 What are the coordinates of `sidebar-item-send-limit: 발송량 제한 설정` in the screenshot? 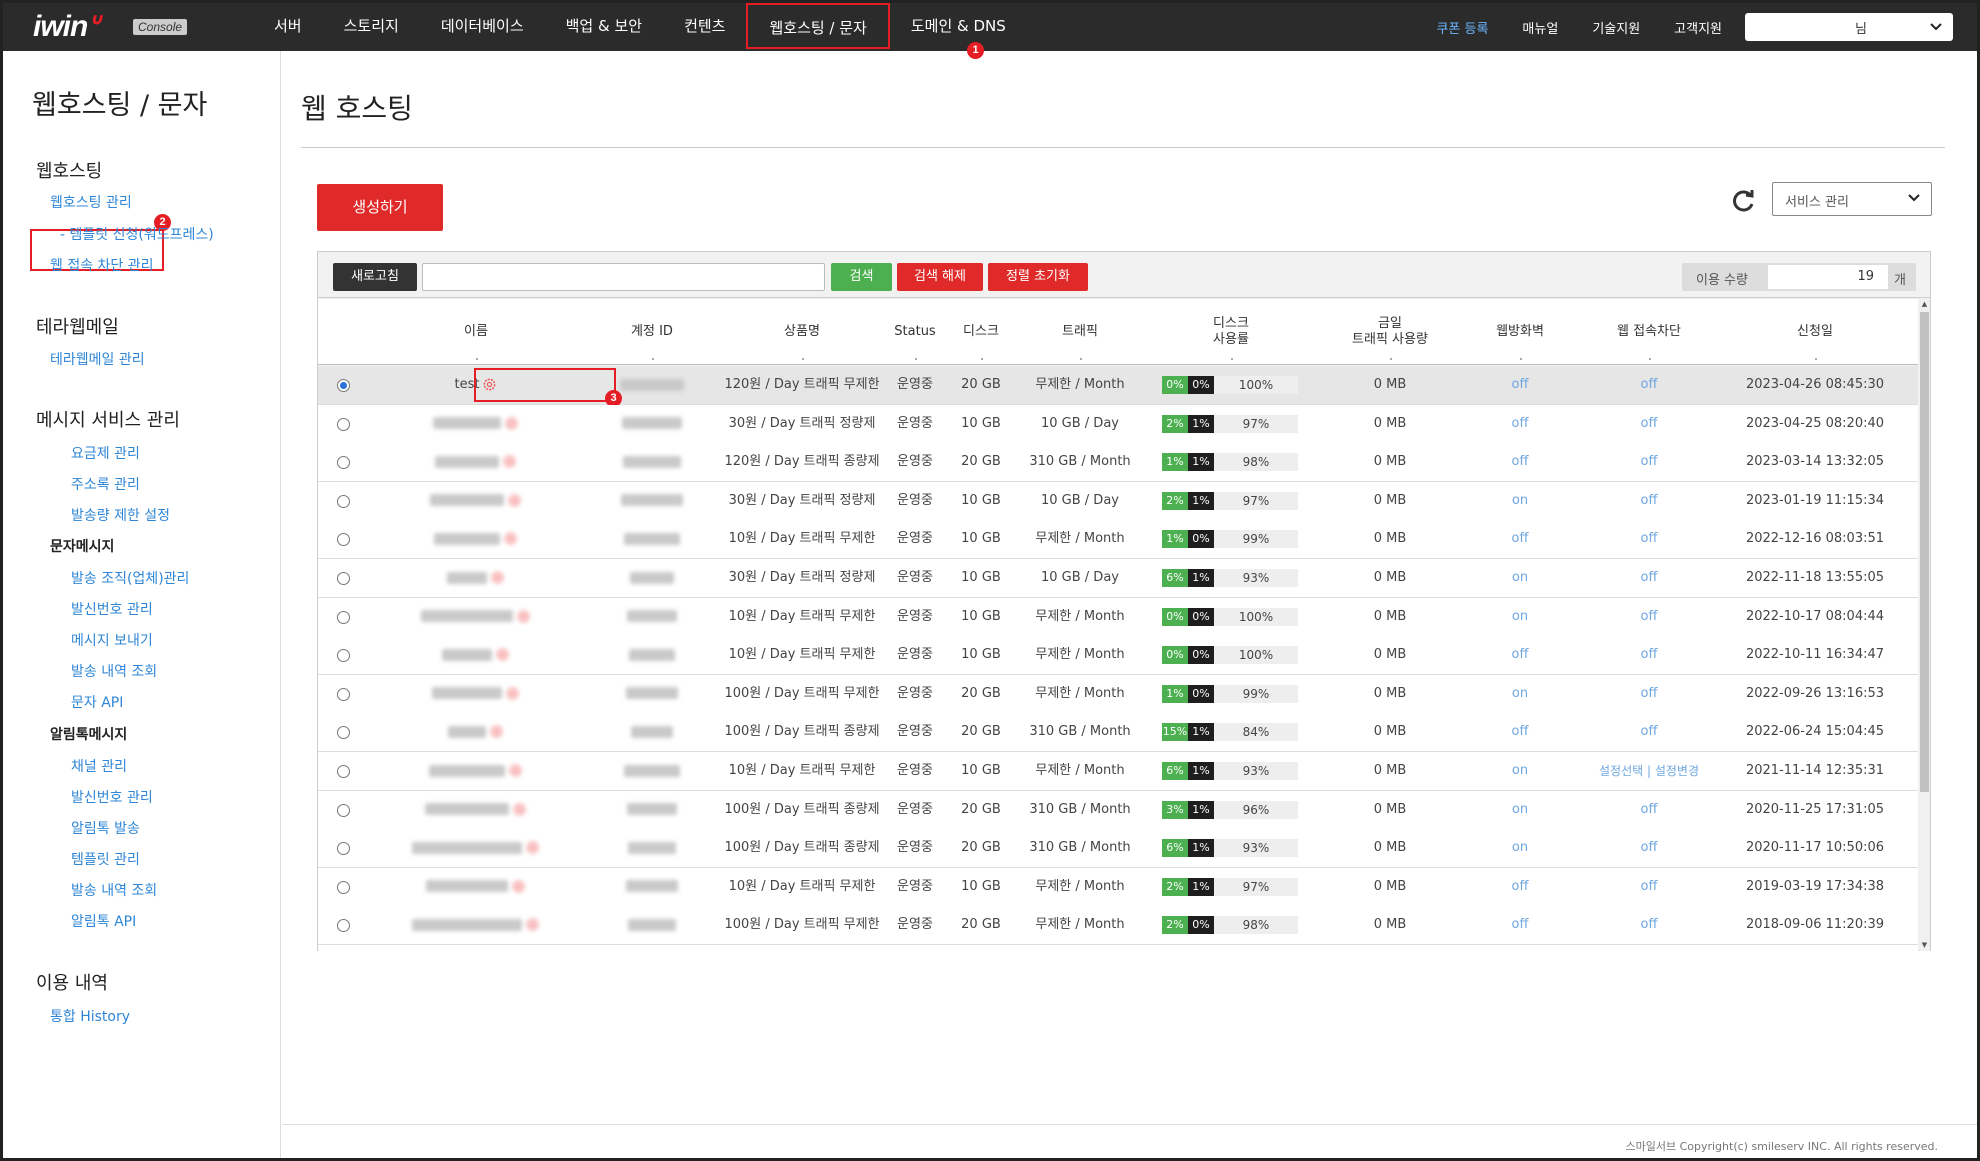 It's located at (120, 515).